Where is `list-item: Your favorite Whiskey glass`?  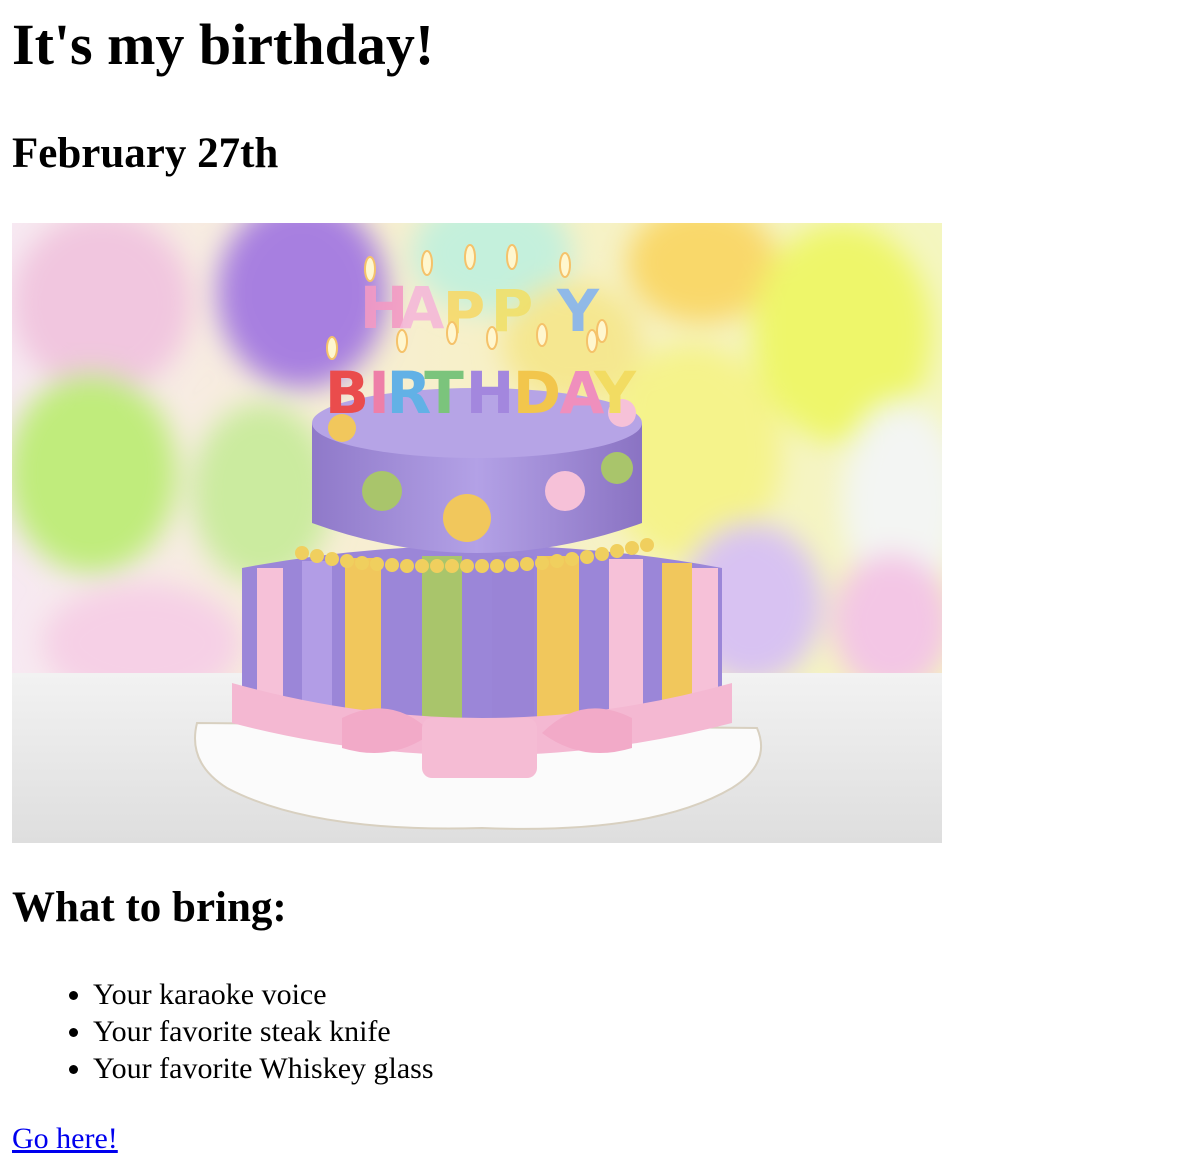 list-item: Your favorite Whiskey glass is located at coordinates (263, 1068).